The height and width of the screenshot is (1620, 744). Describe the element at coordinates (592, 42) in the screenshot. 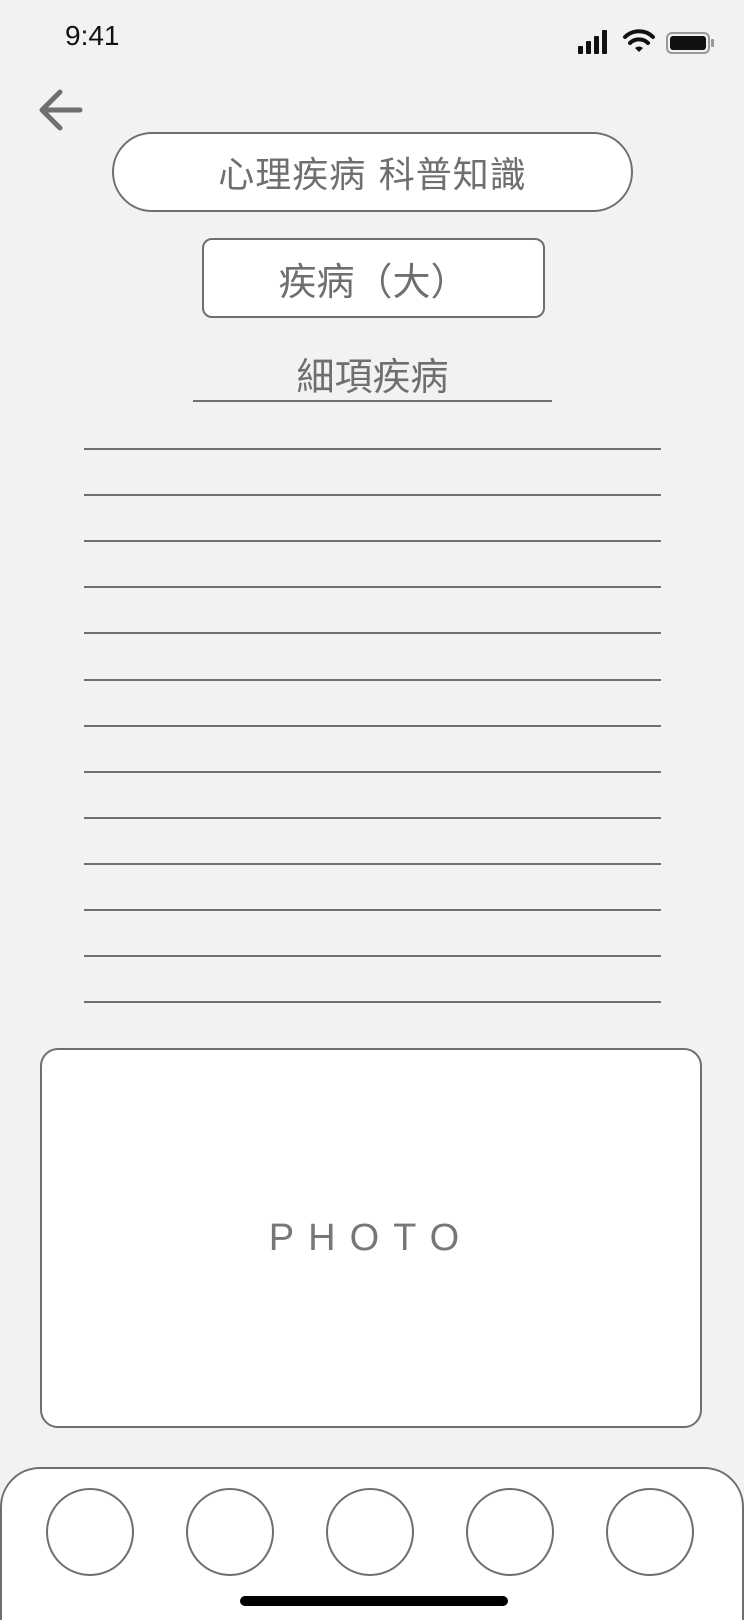

I see `signal-icon` at that location.